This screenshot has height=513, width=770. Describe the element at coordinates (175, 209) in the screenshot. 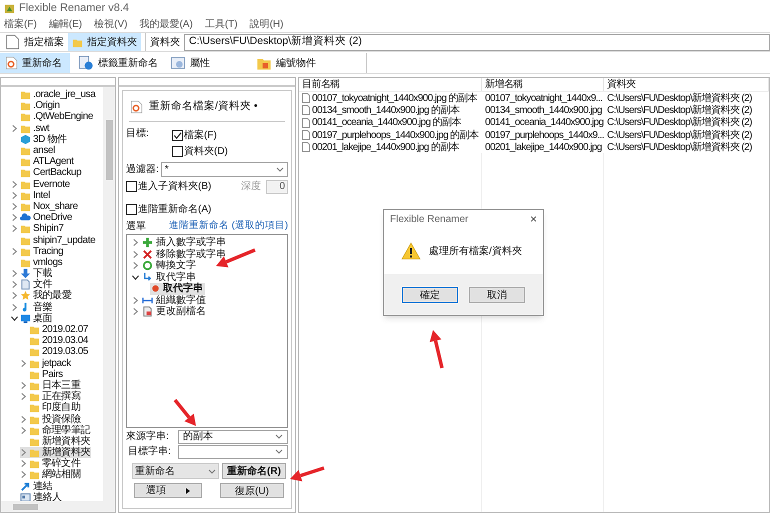

I see `checkbox-label: 進階重新命名(A)` at that location.